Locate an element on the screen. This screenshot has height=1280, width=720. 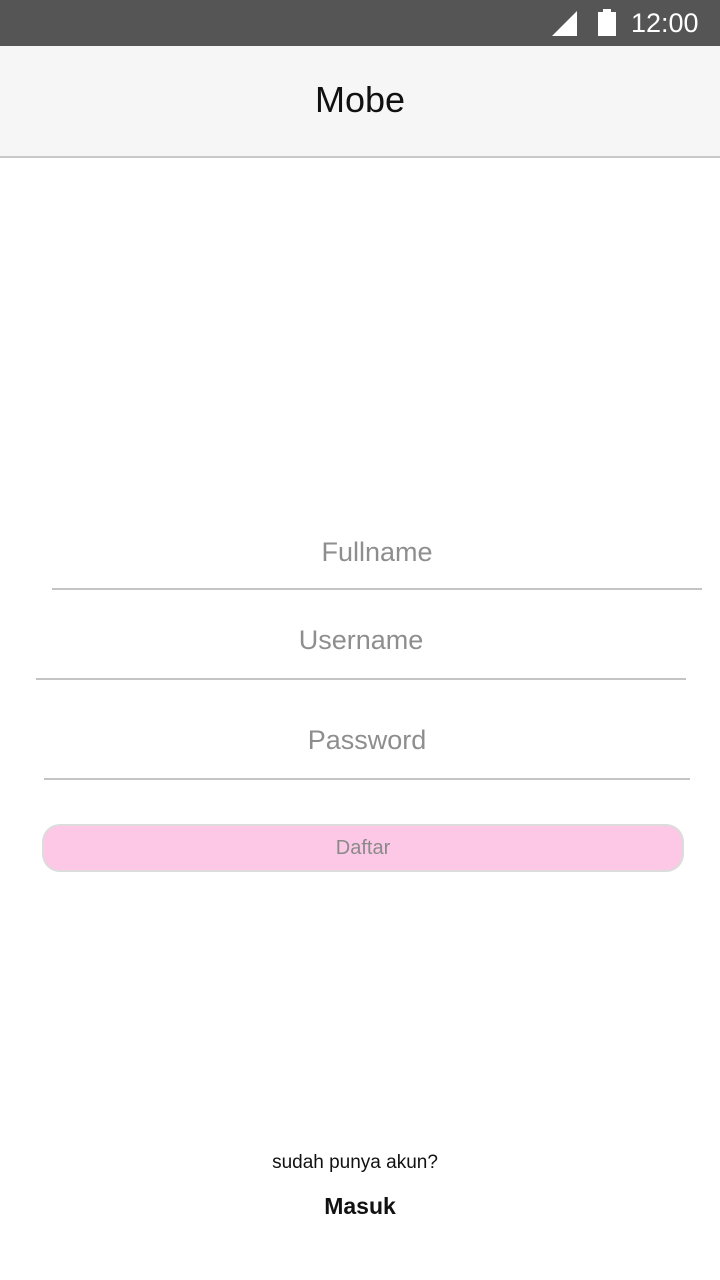
fullname-input is located at coordinates (377, 550).